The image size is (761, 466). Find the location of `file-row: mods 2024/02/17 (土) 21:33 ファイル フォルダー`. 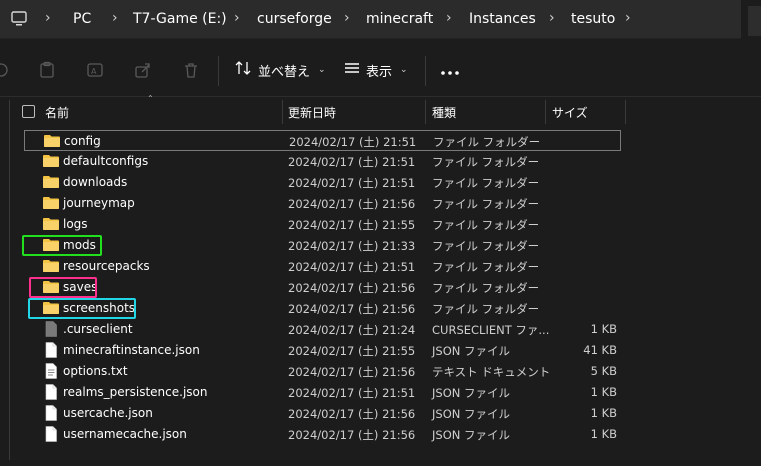

file-row: mods 2024/02/17 (土) 21:33 ファイル フォルダー is located at coordinates (322, 245).